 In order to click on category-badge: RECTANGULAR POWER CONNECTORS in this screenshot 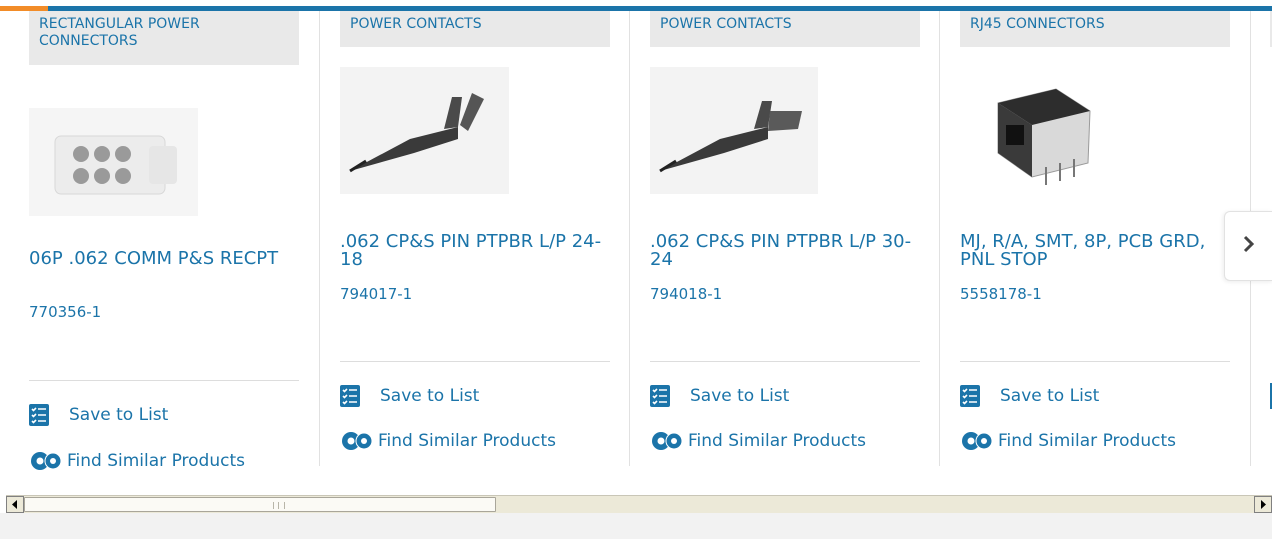, I will do `click(164, 38)`.